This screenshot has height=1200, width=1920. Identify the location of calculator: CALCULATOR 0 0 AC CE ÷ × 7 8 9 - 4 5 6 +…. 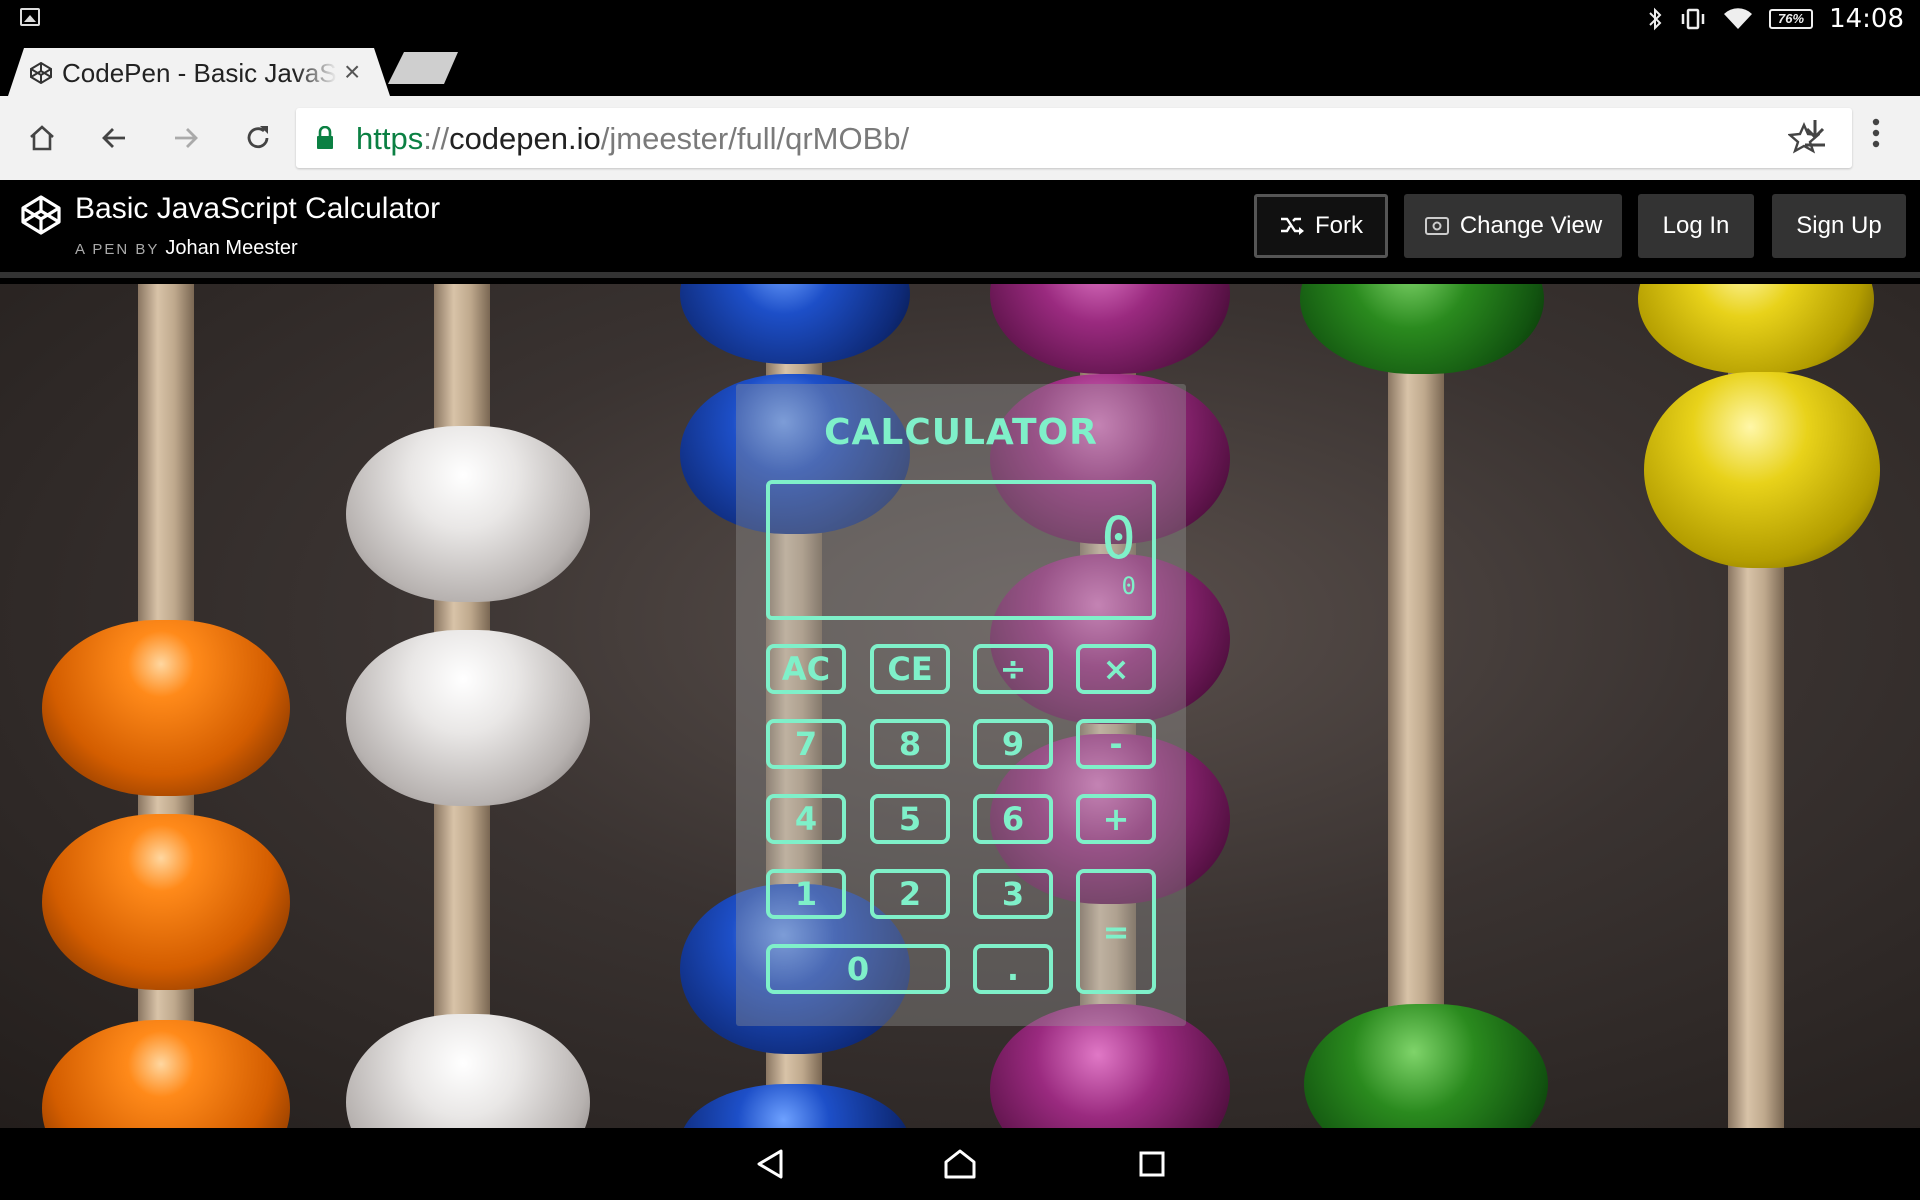
(961, 705).